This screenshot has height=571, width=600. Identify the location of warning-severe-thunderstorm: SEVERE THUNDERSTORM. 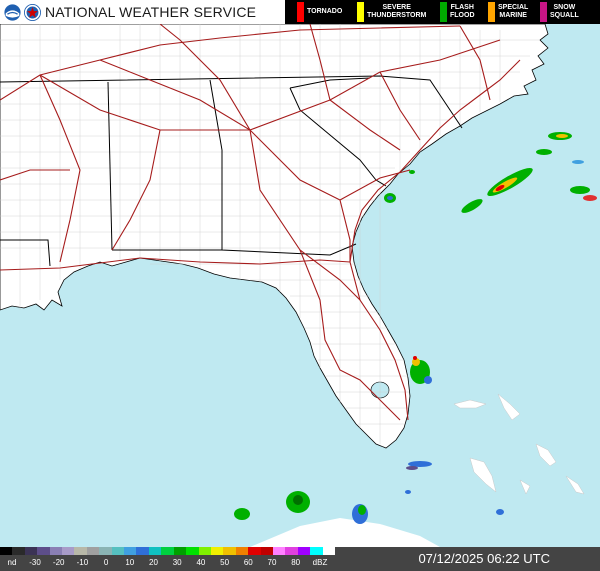
(391, 12).